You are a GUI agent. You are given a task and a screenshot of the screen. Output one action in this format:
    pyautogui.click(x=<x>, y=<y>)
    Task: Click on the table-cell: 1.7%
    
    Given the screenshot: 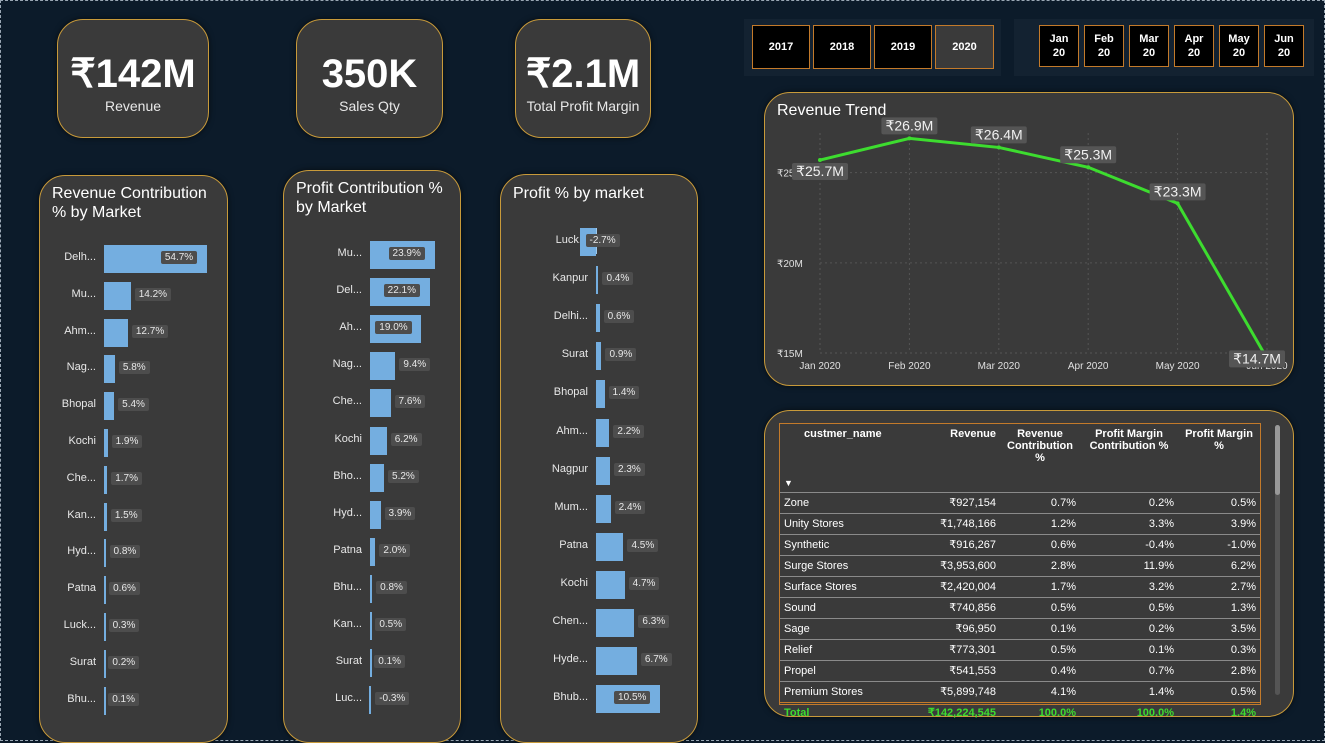 What is the action you would take?
    pyautogui.click(x=1040, y=586)
    